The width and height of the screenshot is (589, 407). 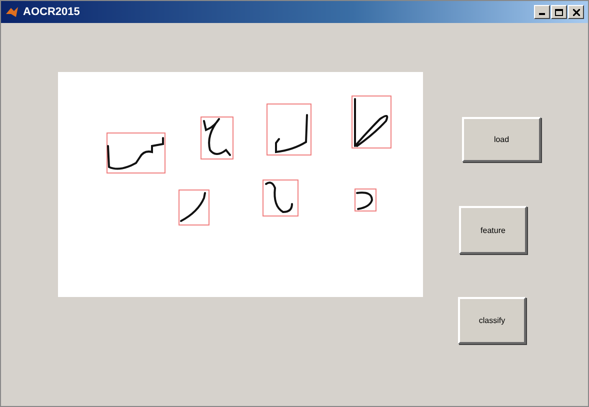 I want to click on minimize-button, so click(x=542, y=12).